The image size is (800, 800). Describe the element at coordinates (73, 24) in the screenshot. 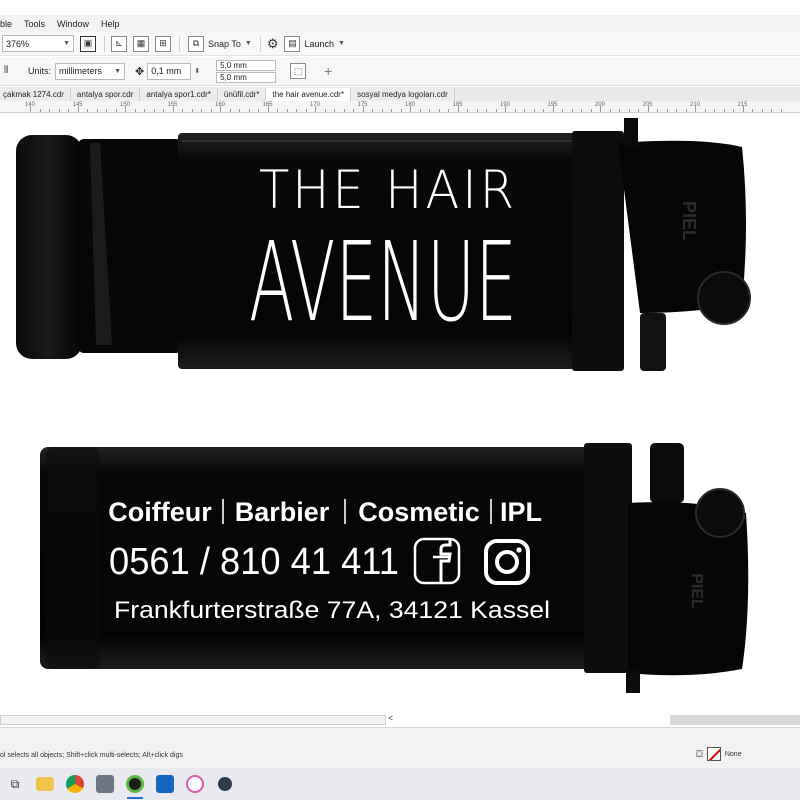

I see `menu-item-window: Window` at that location.